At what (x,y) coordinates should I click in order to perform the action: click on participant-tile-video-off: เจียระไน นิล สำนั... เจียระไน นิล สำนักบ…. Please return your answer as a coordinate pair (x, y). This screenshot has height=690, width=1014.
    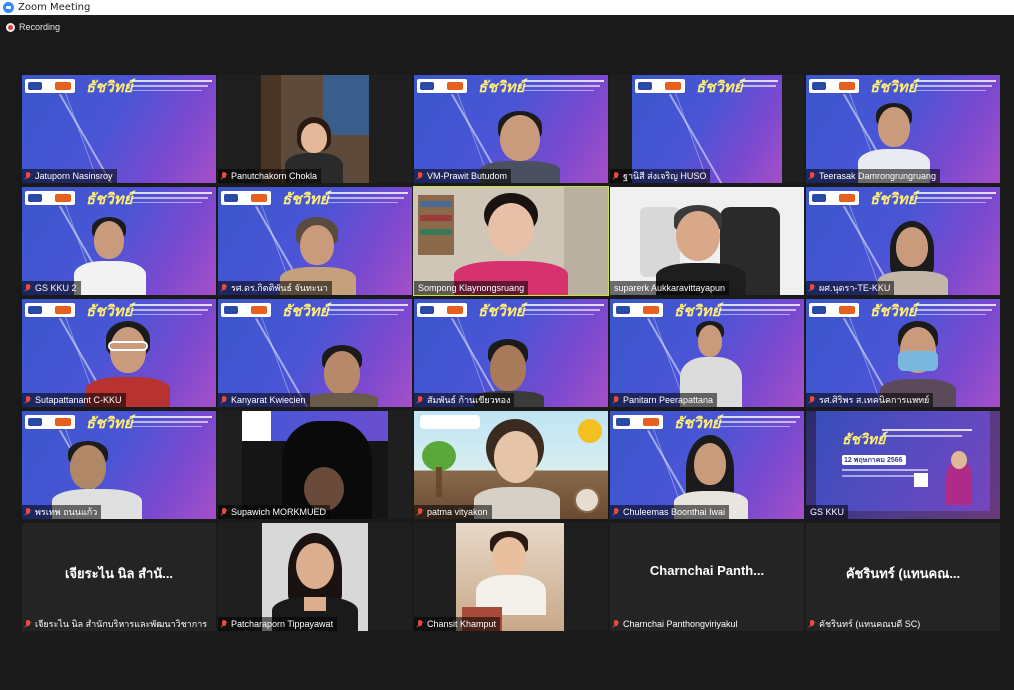
    Looking at the image, I should click on (119, 577).